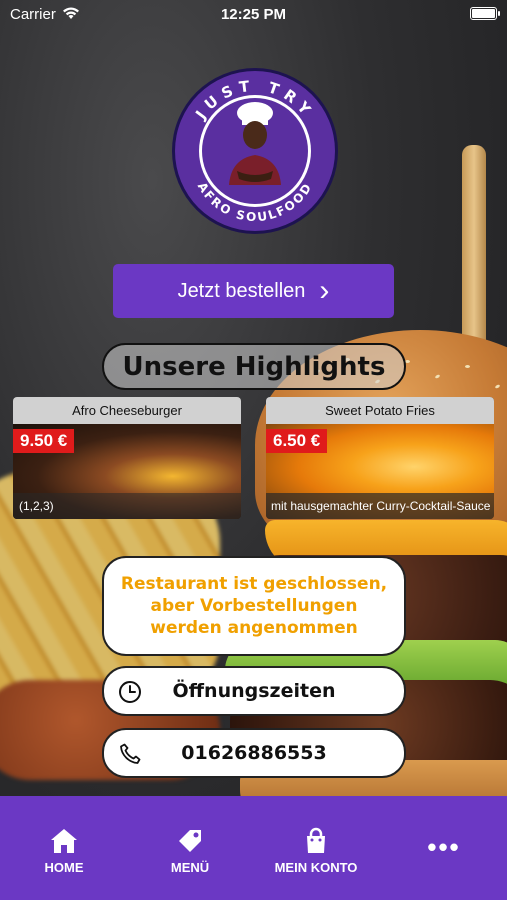  Describe the element at coordinates (64, 841) in the screenshot. I see `home-icon` at that location.